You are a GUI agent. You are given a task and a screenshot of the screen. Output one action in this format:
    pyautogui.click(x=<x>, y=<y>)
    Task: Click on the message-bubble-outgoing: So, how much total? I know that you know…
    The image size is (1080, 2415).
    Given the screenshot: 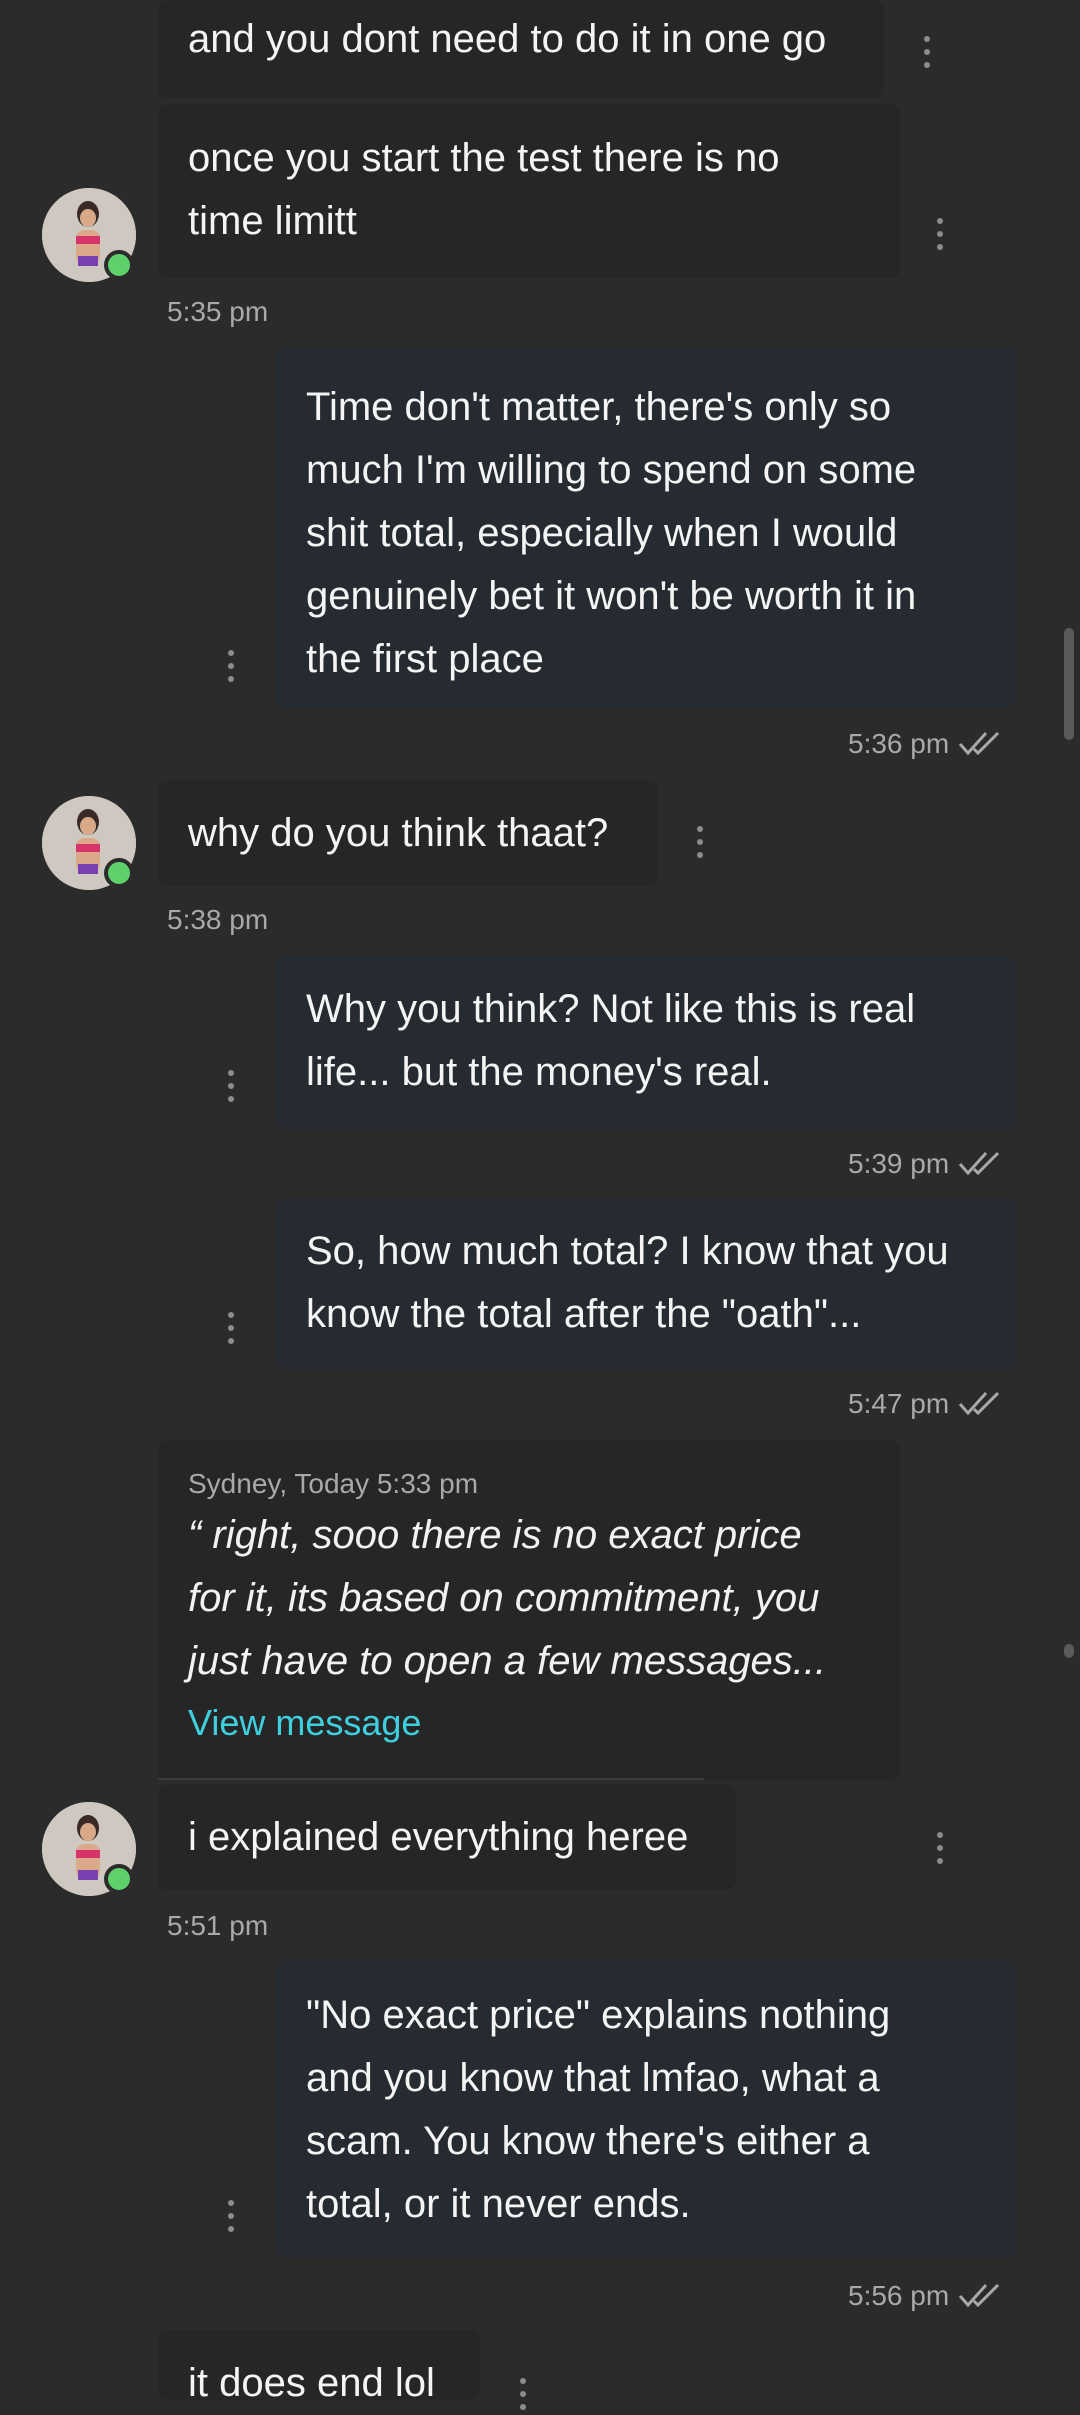 What is the action you would take?
    pyautogui.click(x=646, y=1284)
    